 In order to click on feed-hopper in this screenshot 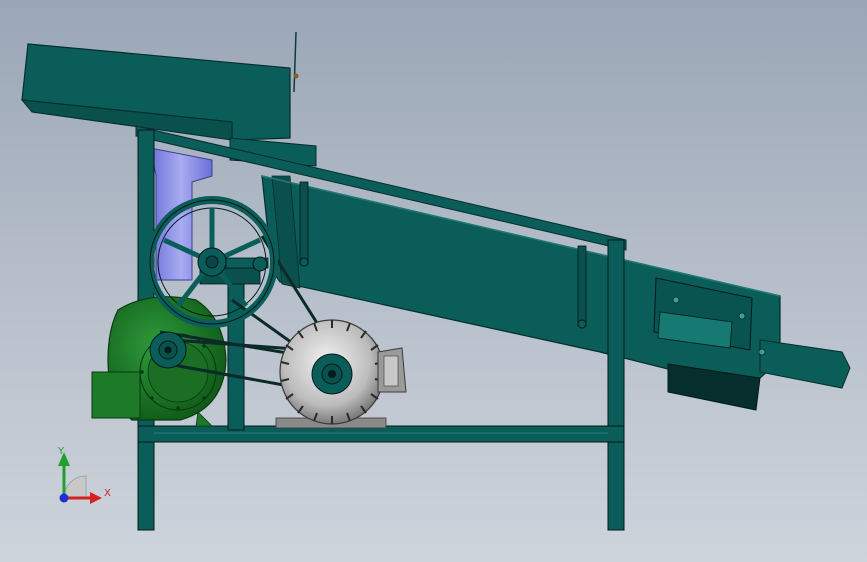, I will do `click(168, 99)`.